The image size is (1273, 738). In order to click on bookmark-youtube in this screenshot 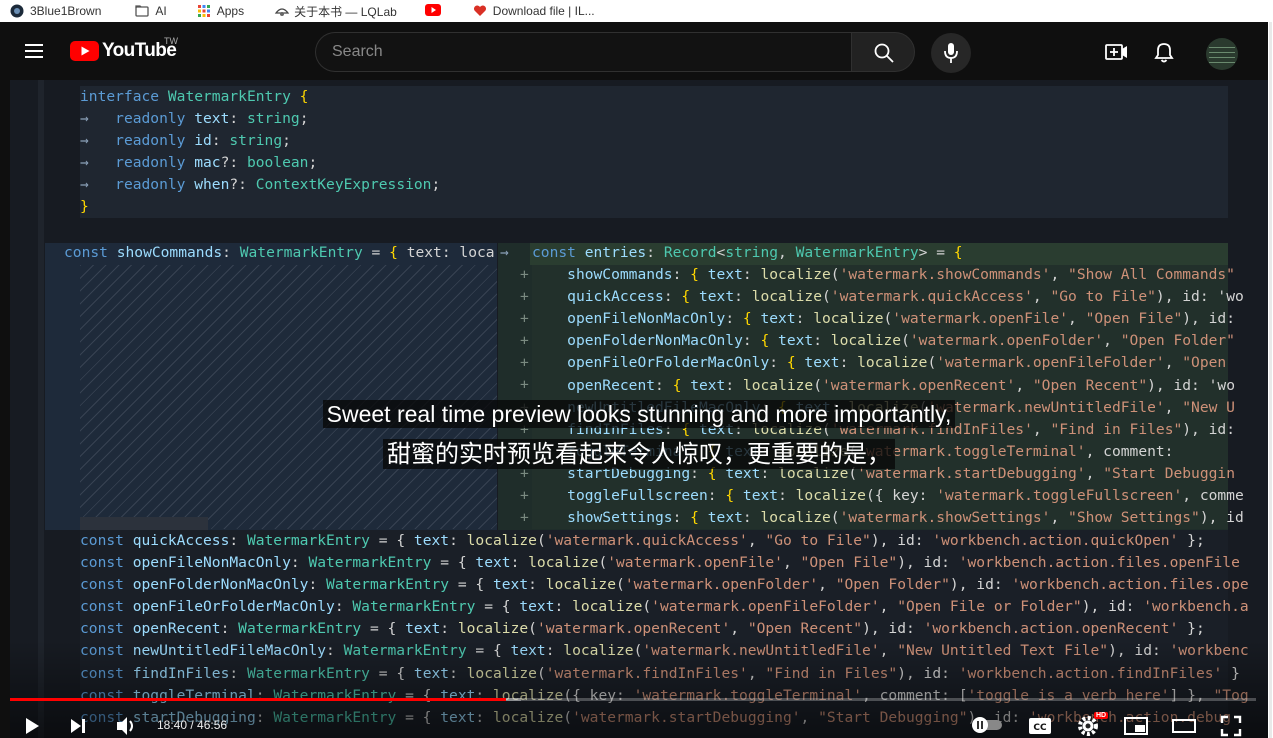, I will do `click(435, 11)`.